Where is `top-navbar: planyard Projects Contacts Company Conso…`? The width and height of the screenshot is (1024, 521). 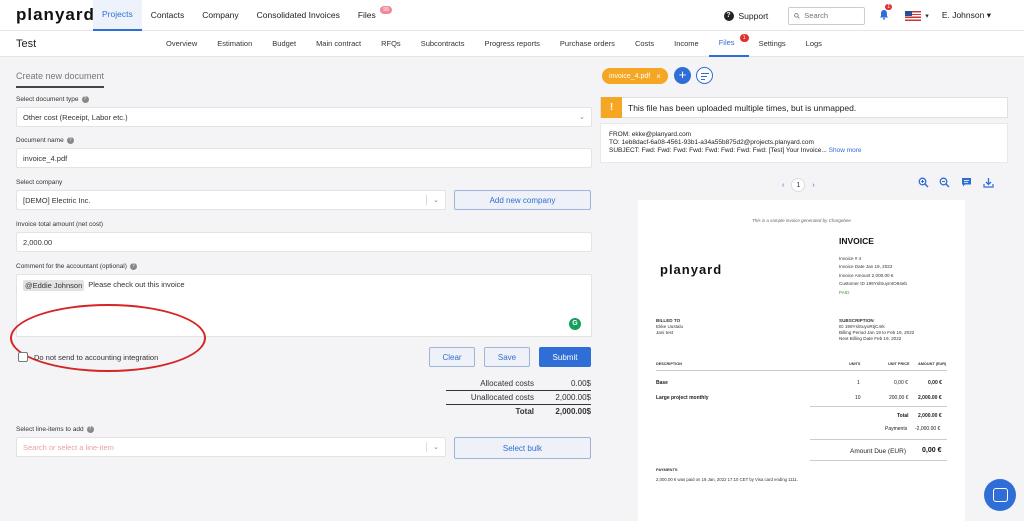 top-navbar: planyard Projects Contacts Company Conso… is located at coordinates (512, 15).